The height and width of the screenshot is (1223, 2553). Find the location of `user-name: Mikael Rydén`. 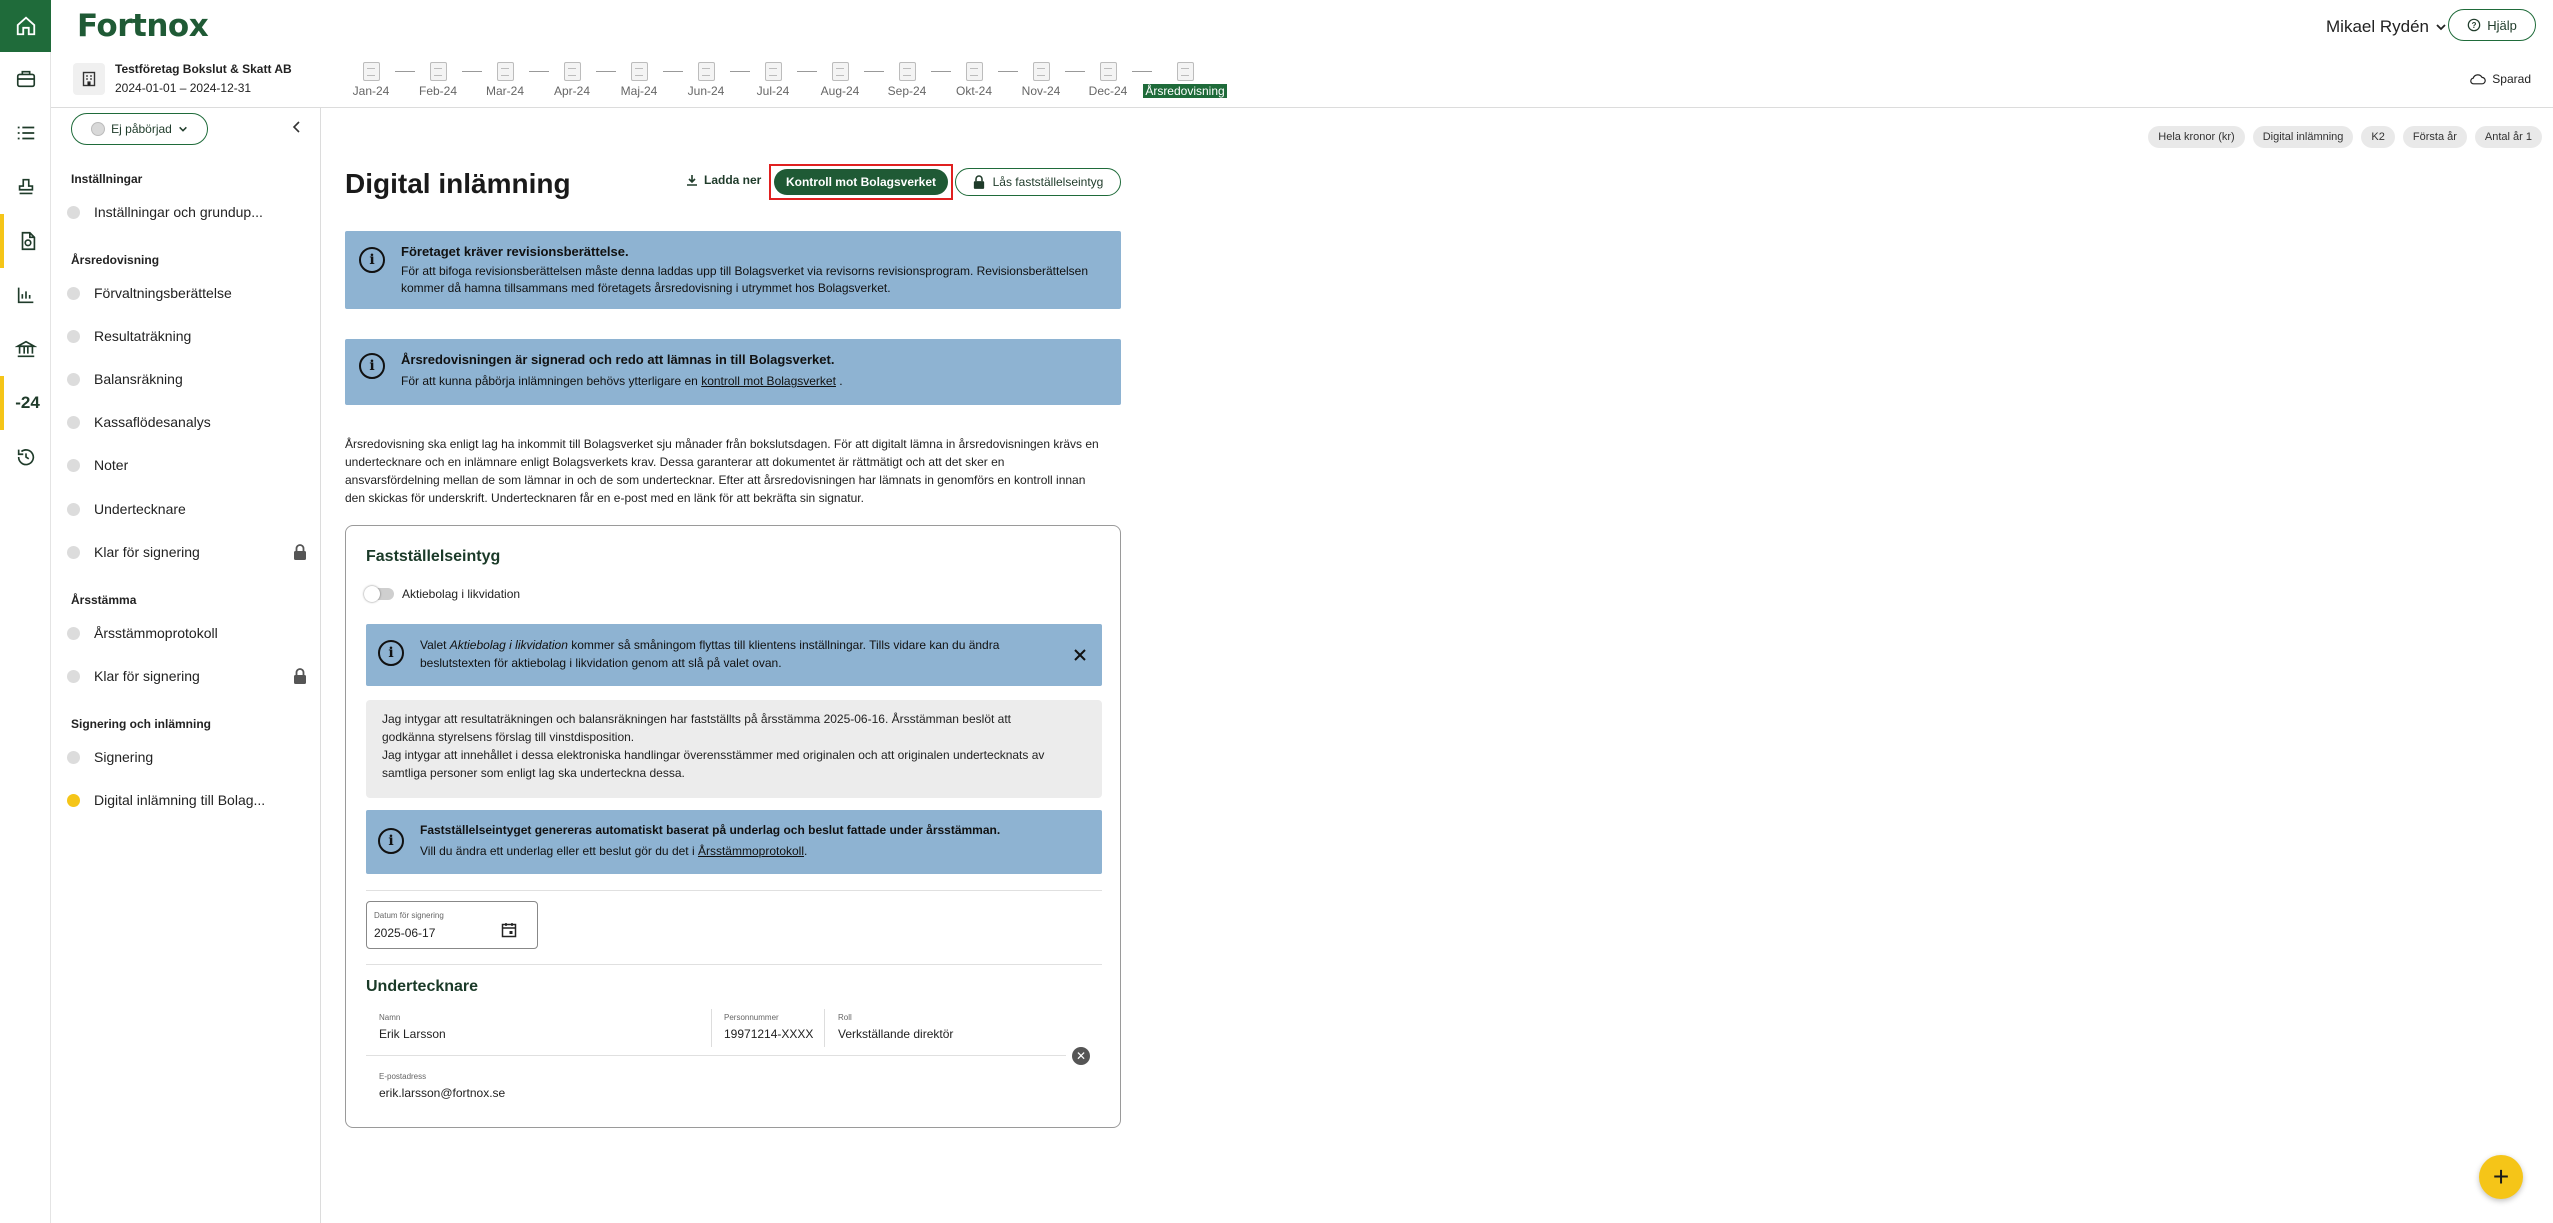

user-name: Mikael Rydén is located at coordinates (2377, 26).